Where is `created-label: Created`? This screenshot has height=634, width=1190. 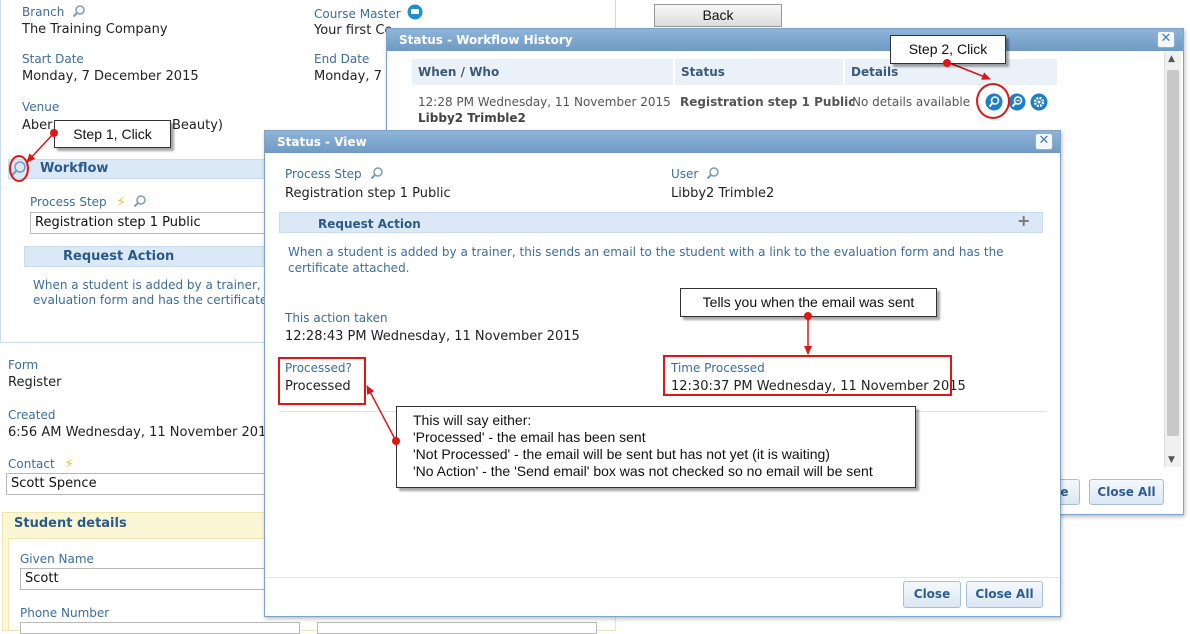
created-label: Created is located at coordinates (32, 415).